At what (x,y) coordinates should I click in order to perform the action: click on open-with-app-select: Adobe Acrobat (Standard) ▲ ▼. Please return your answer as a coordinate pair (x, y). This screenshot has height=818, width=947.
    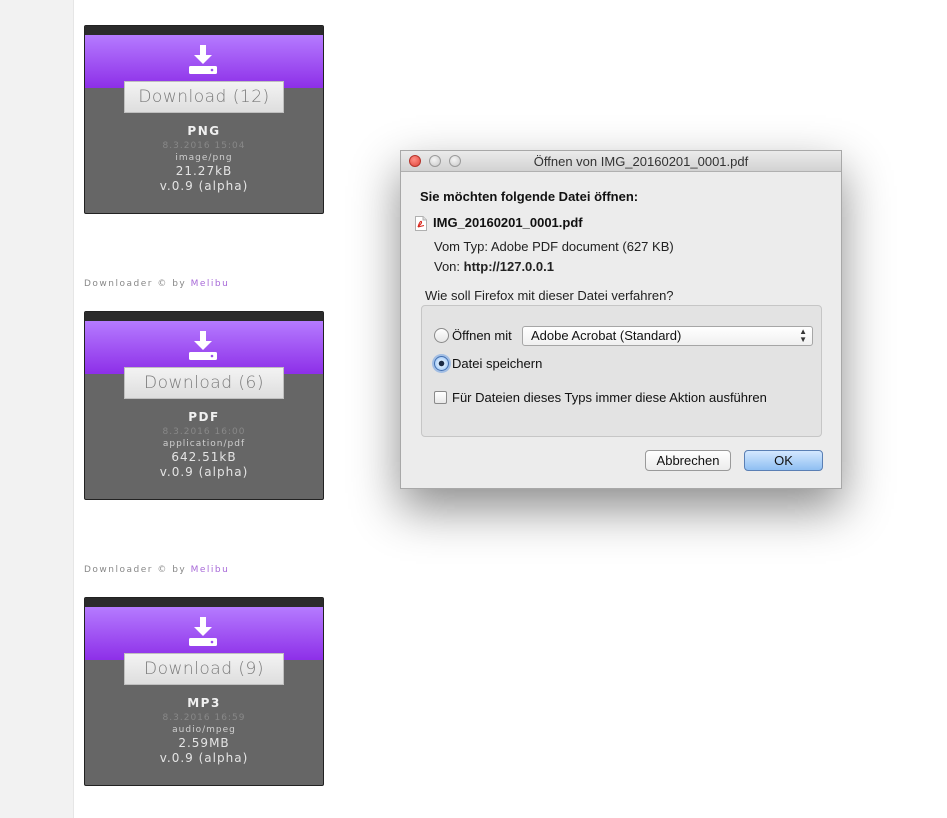
    Looking at the image, I should click on (667, 336).